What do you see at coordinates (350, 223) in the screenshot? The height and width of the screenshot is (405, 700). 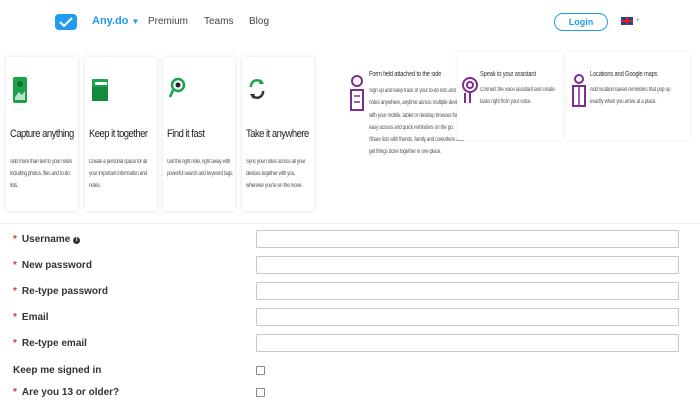 I see `divider` at bounding box center [350, 223].